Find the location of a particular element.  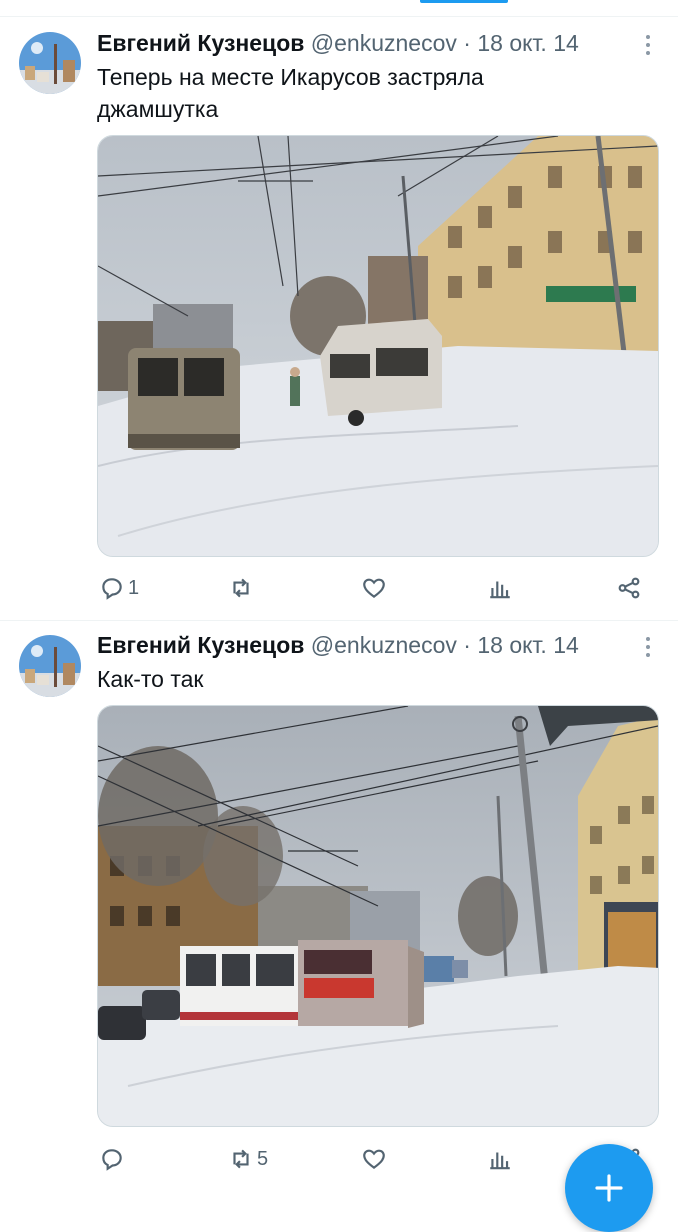

tweet-actions: 1 is located at coordinates (377, 588).